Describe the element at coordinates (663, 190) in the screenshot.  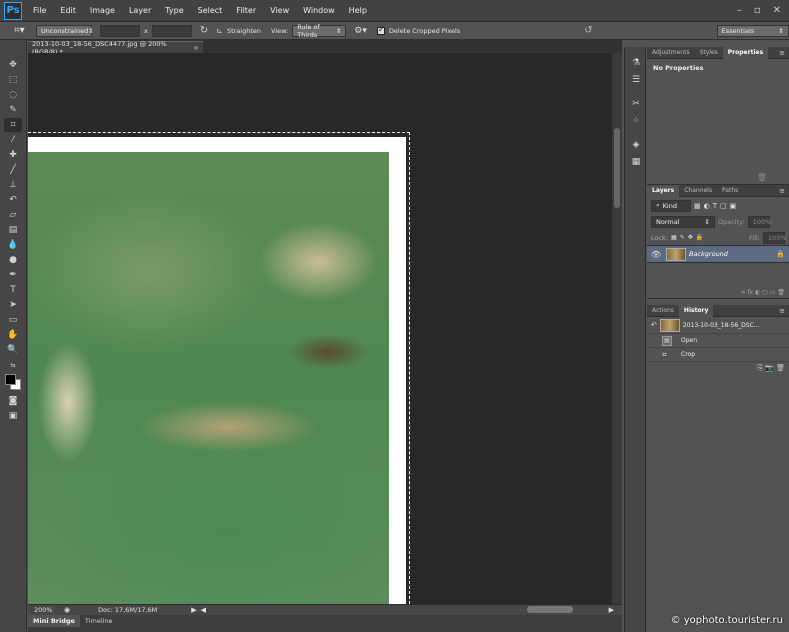
I see `tab-layers: Layers` at that location.